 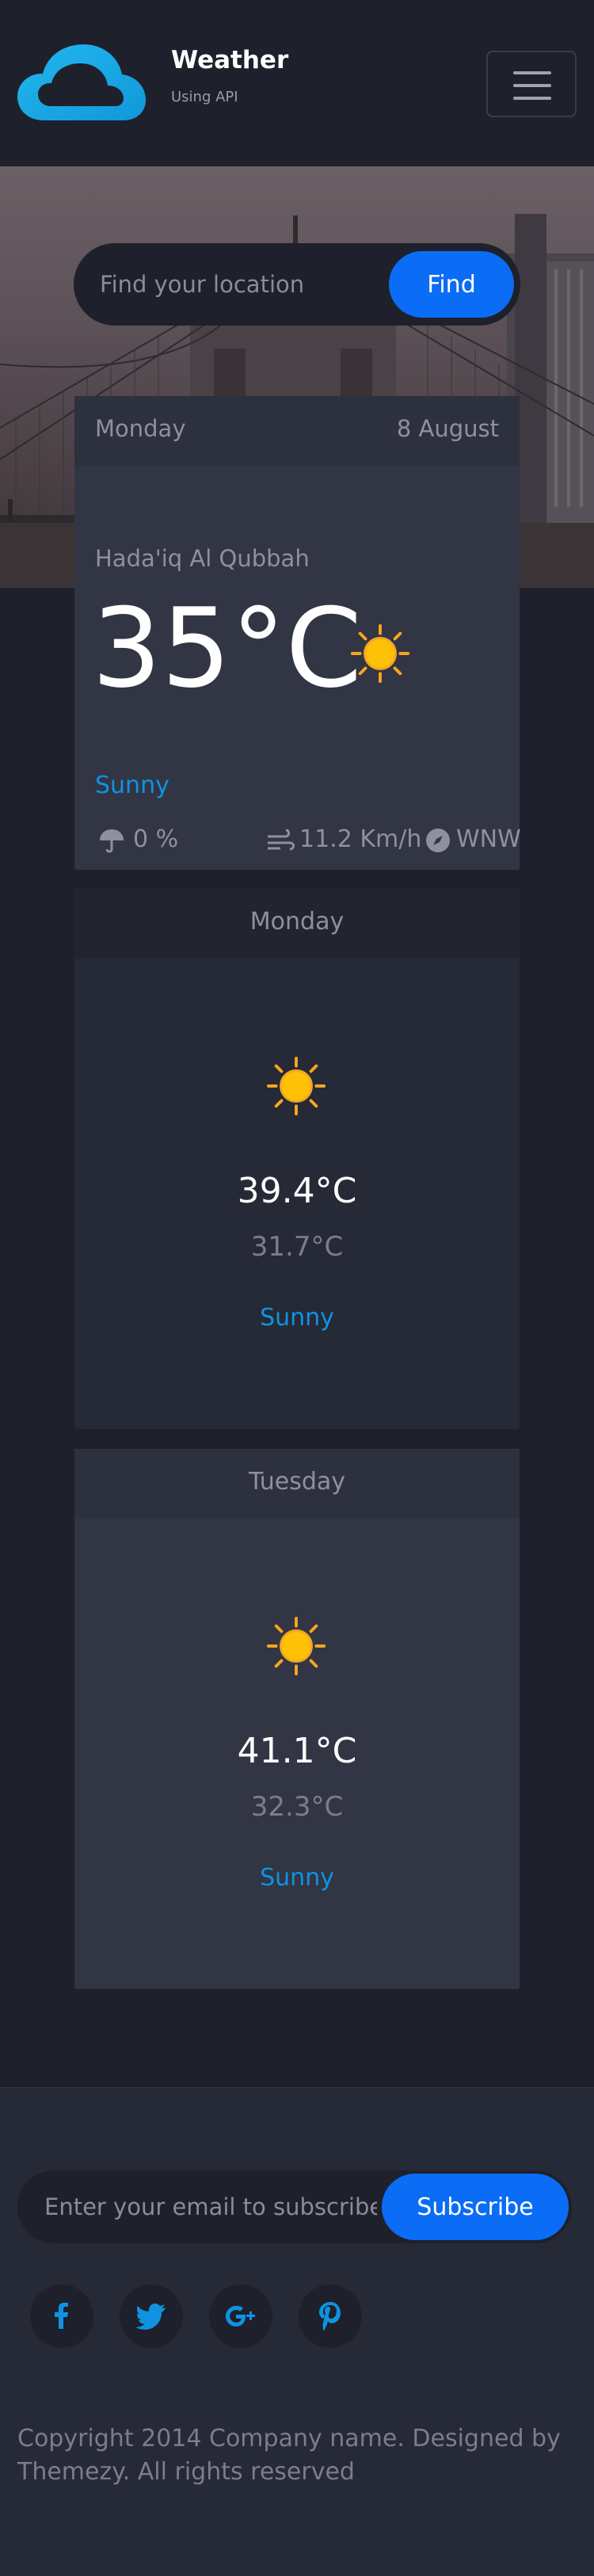 I want to click on umbrella-icon, so click(x=112, y=841).